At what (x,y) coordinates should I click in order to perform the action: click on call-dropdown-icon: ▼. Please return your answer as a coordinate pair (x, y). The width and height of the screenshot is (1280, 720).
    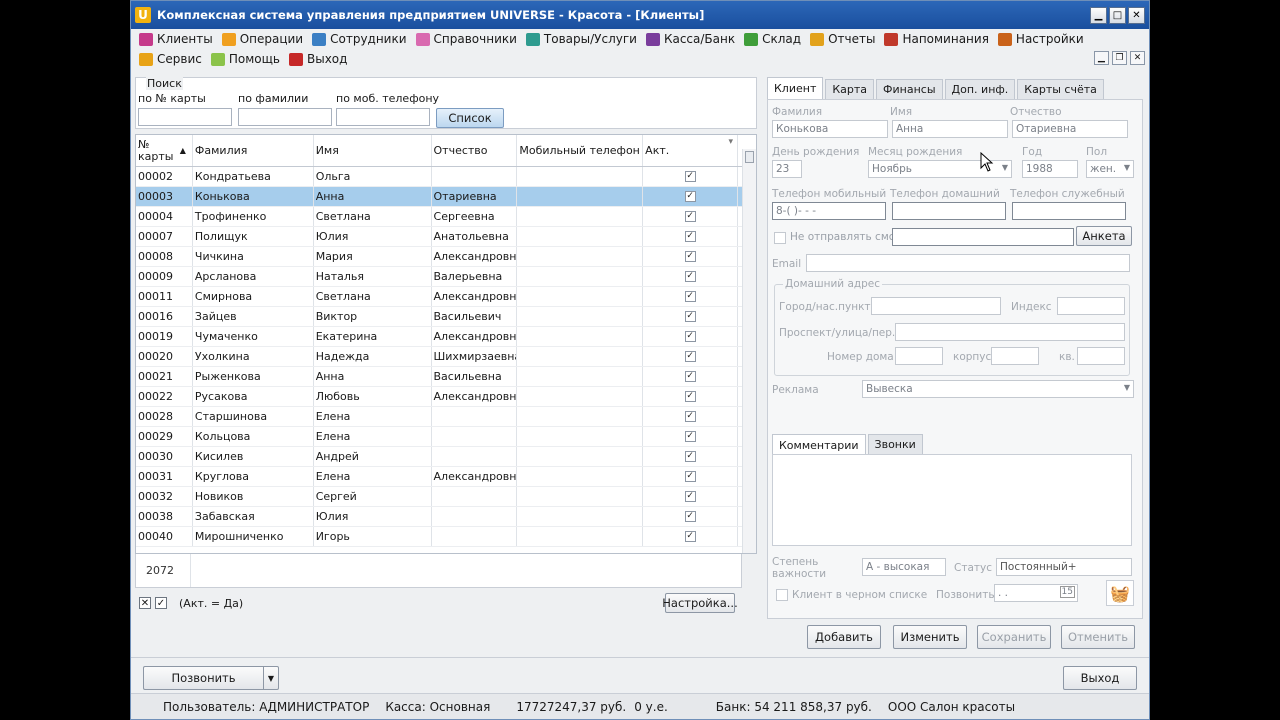
    Looking at the image, I should click on (271, 678).